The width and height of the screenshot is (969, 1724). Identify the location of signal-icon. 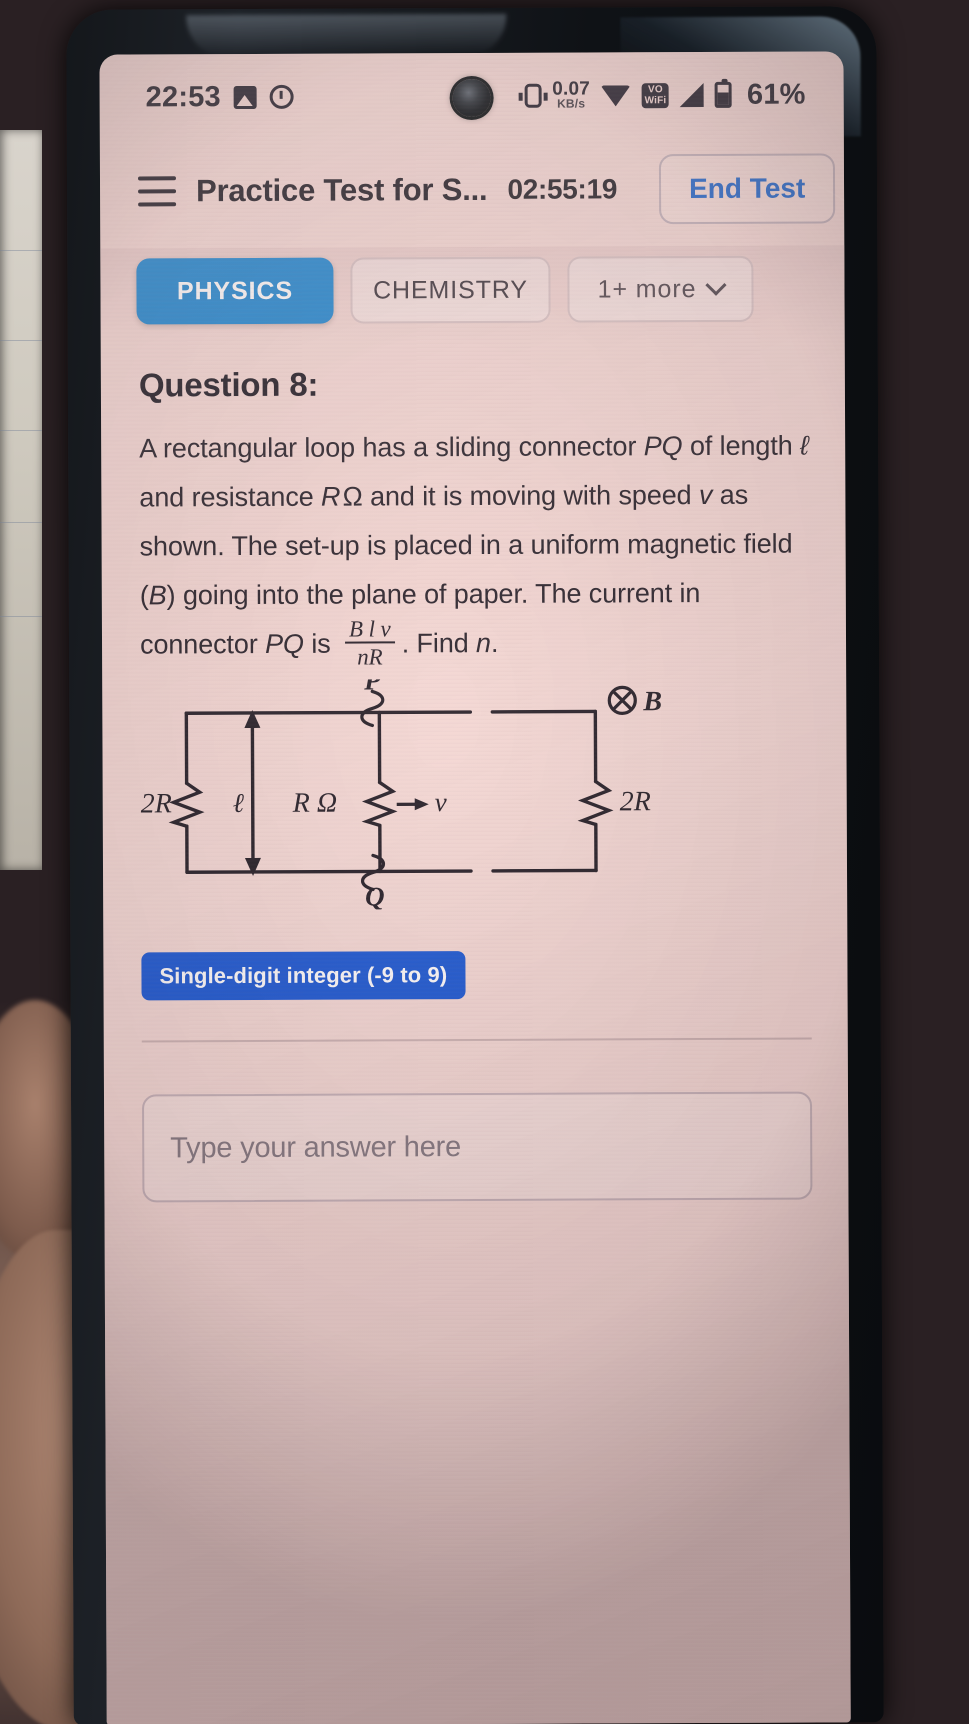
(692, 95).